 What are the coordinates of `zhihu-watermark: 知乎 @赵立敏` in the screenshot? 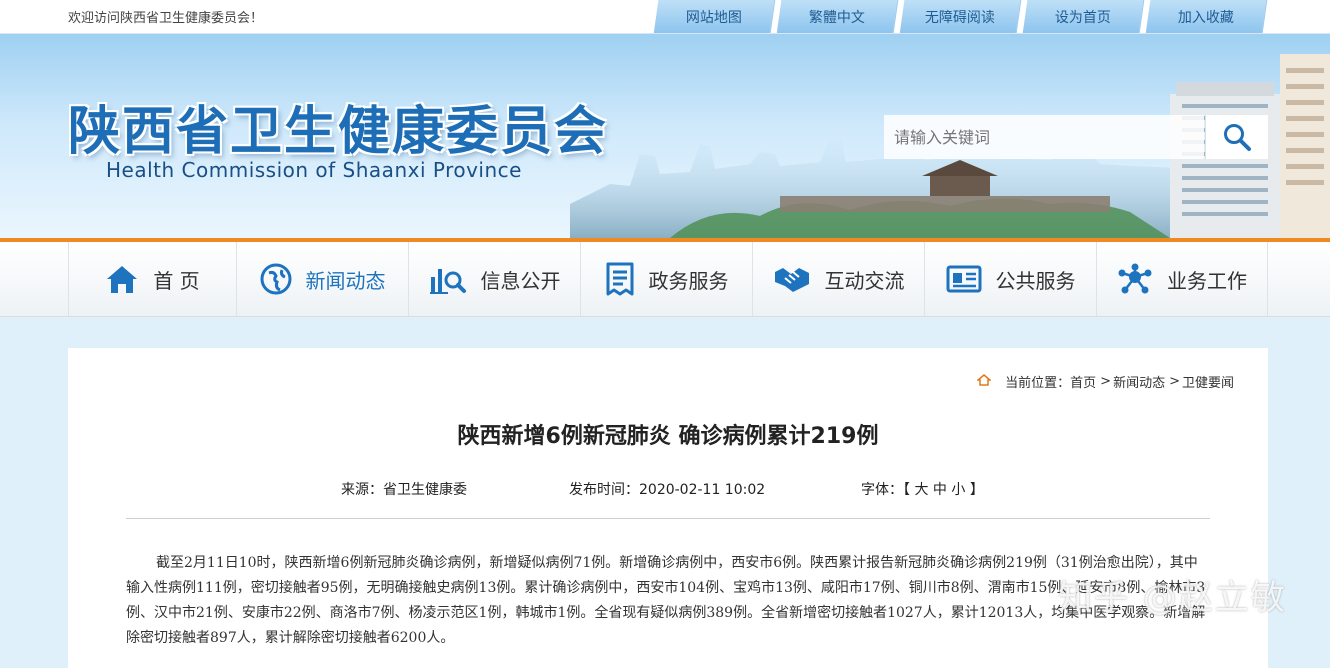 It's located at (1172, 598).